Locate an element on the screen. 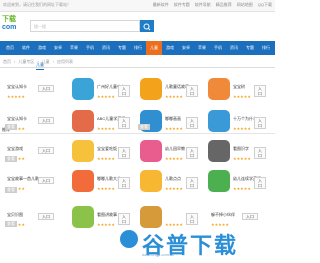 The image size is (320, 263). logo-bottom-text: com is located at coordinates (9, 27).